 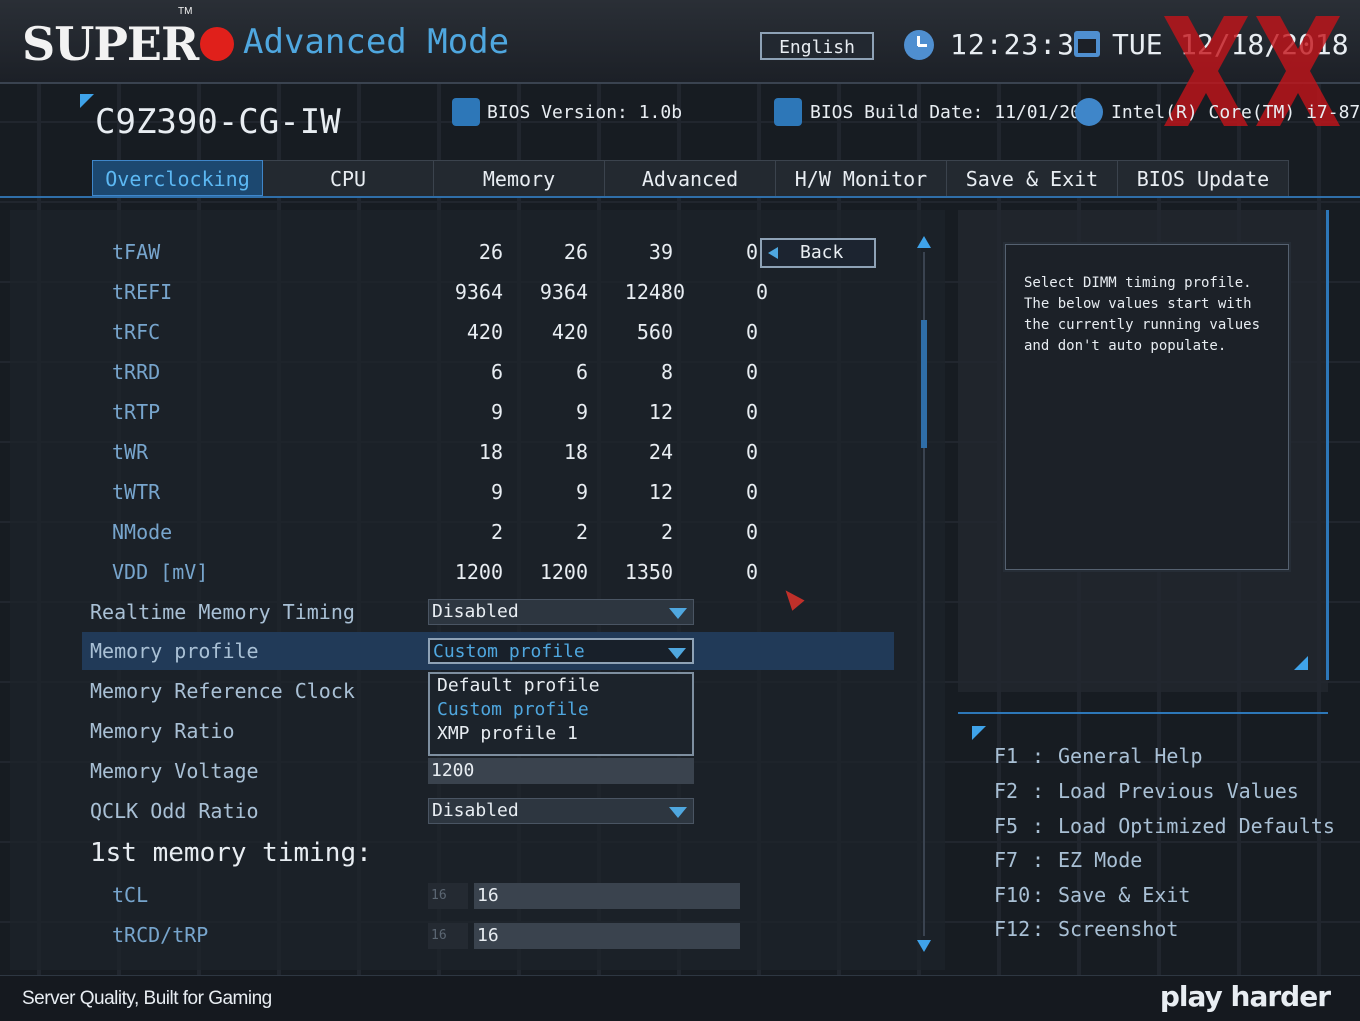 I want to click on scrollbar, so click(x=925, y=596).